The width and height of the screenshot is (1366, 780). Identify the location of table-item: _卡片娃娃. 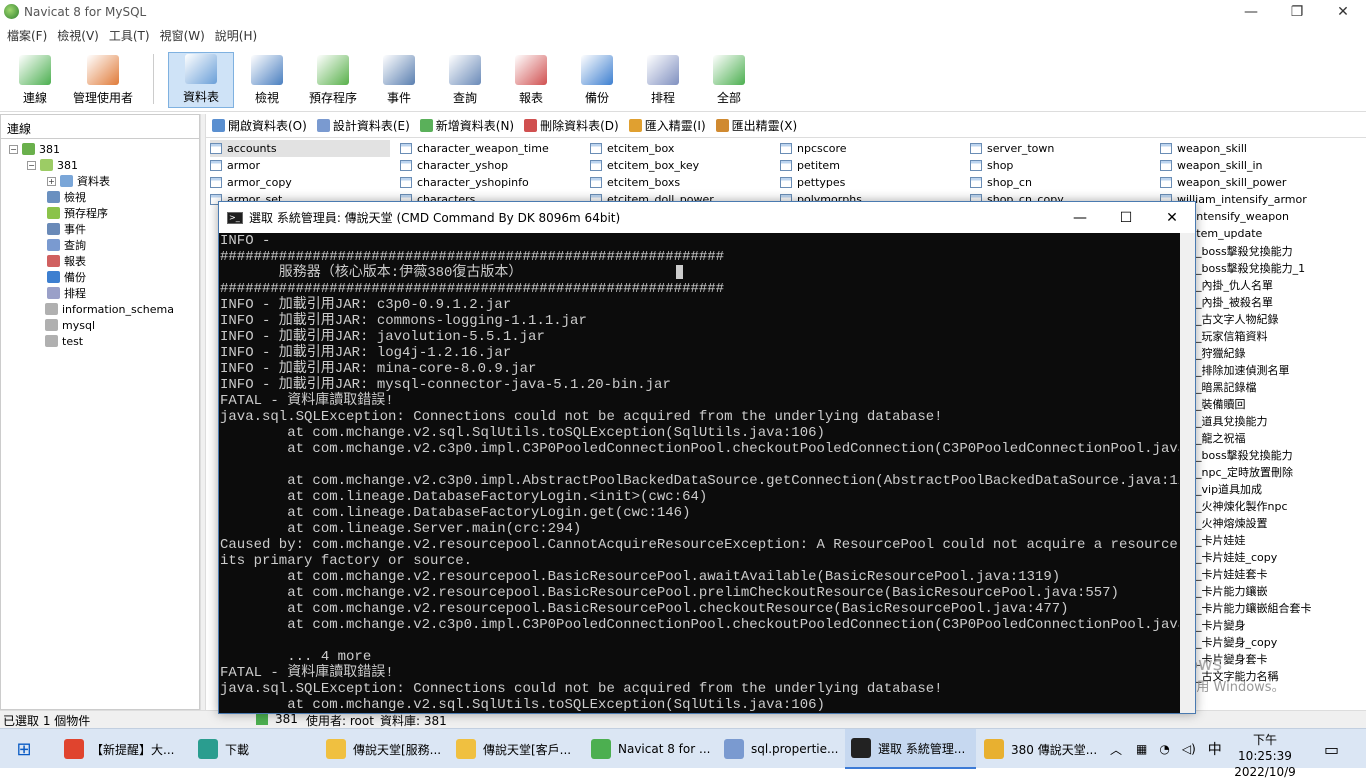
(1276, 539).